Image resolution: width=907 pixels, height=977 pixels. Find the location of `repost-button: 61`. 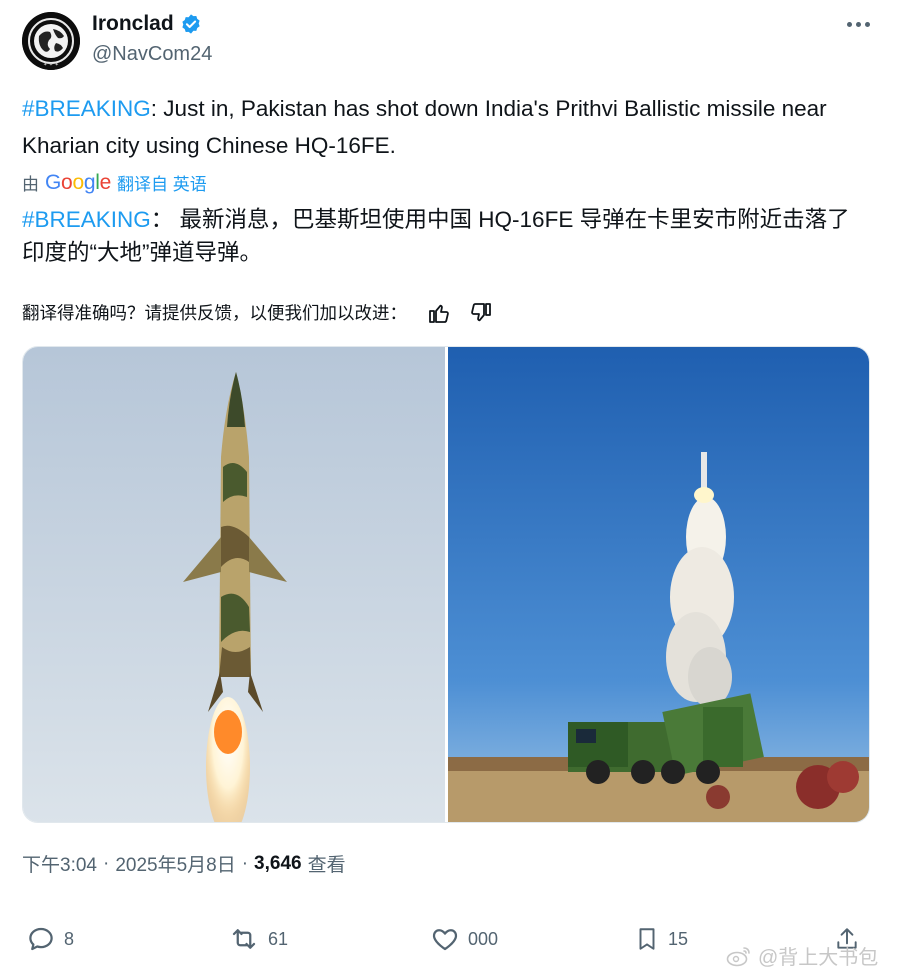

repost-button: 61 is located at coordinates (258, 939).